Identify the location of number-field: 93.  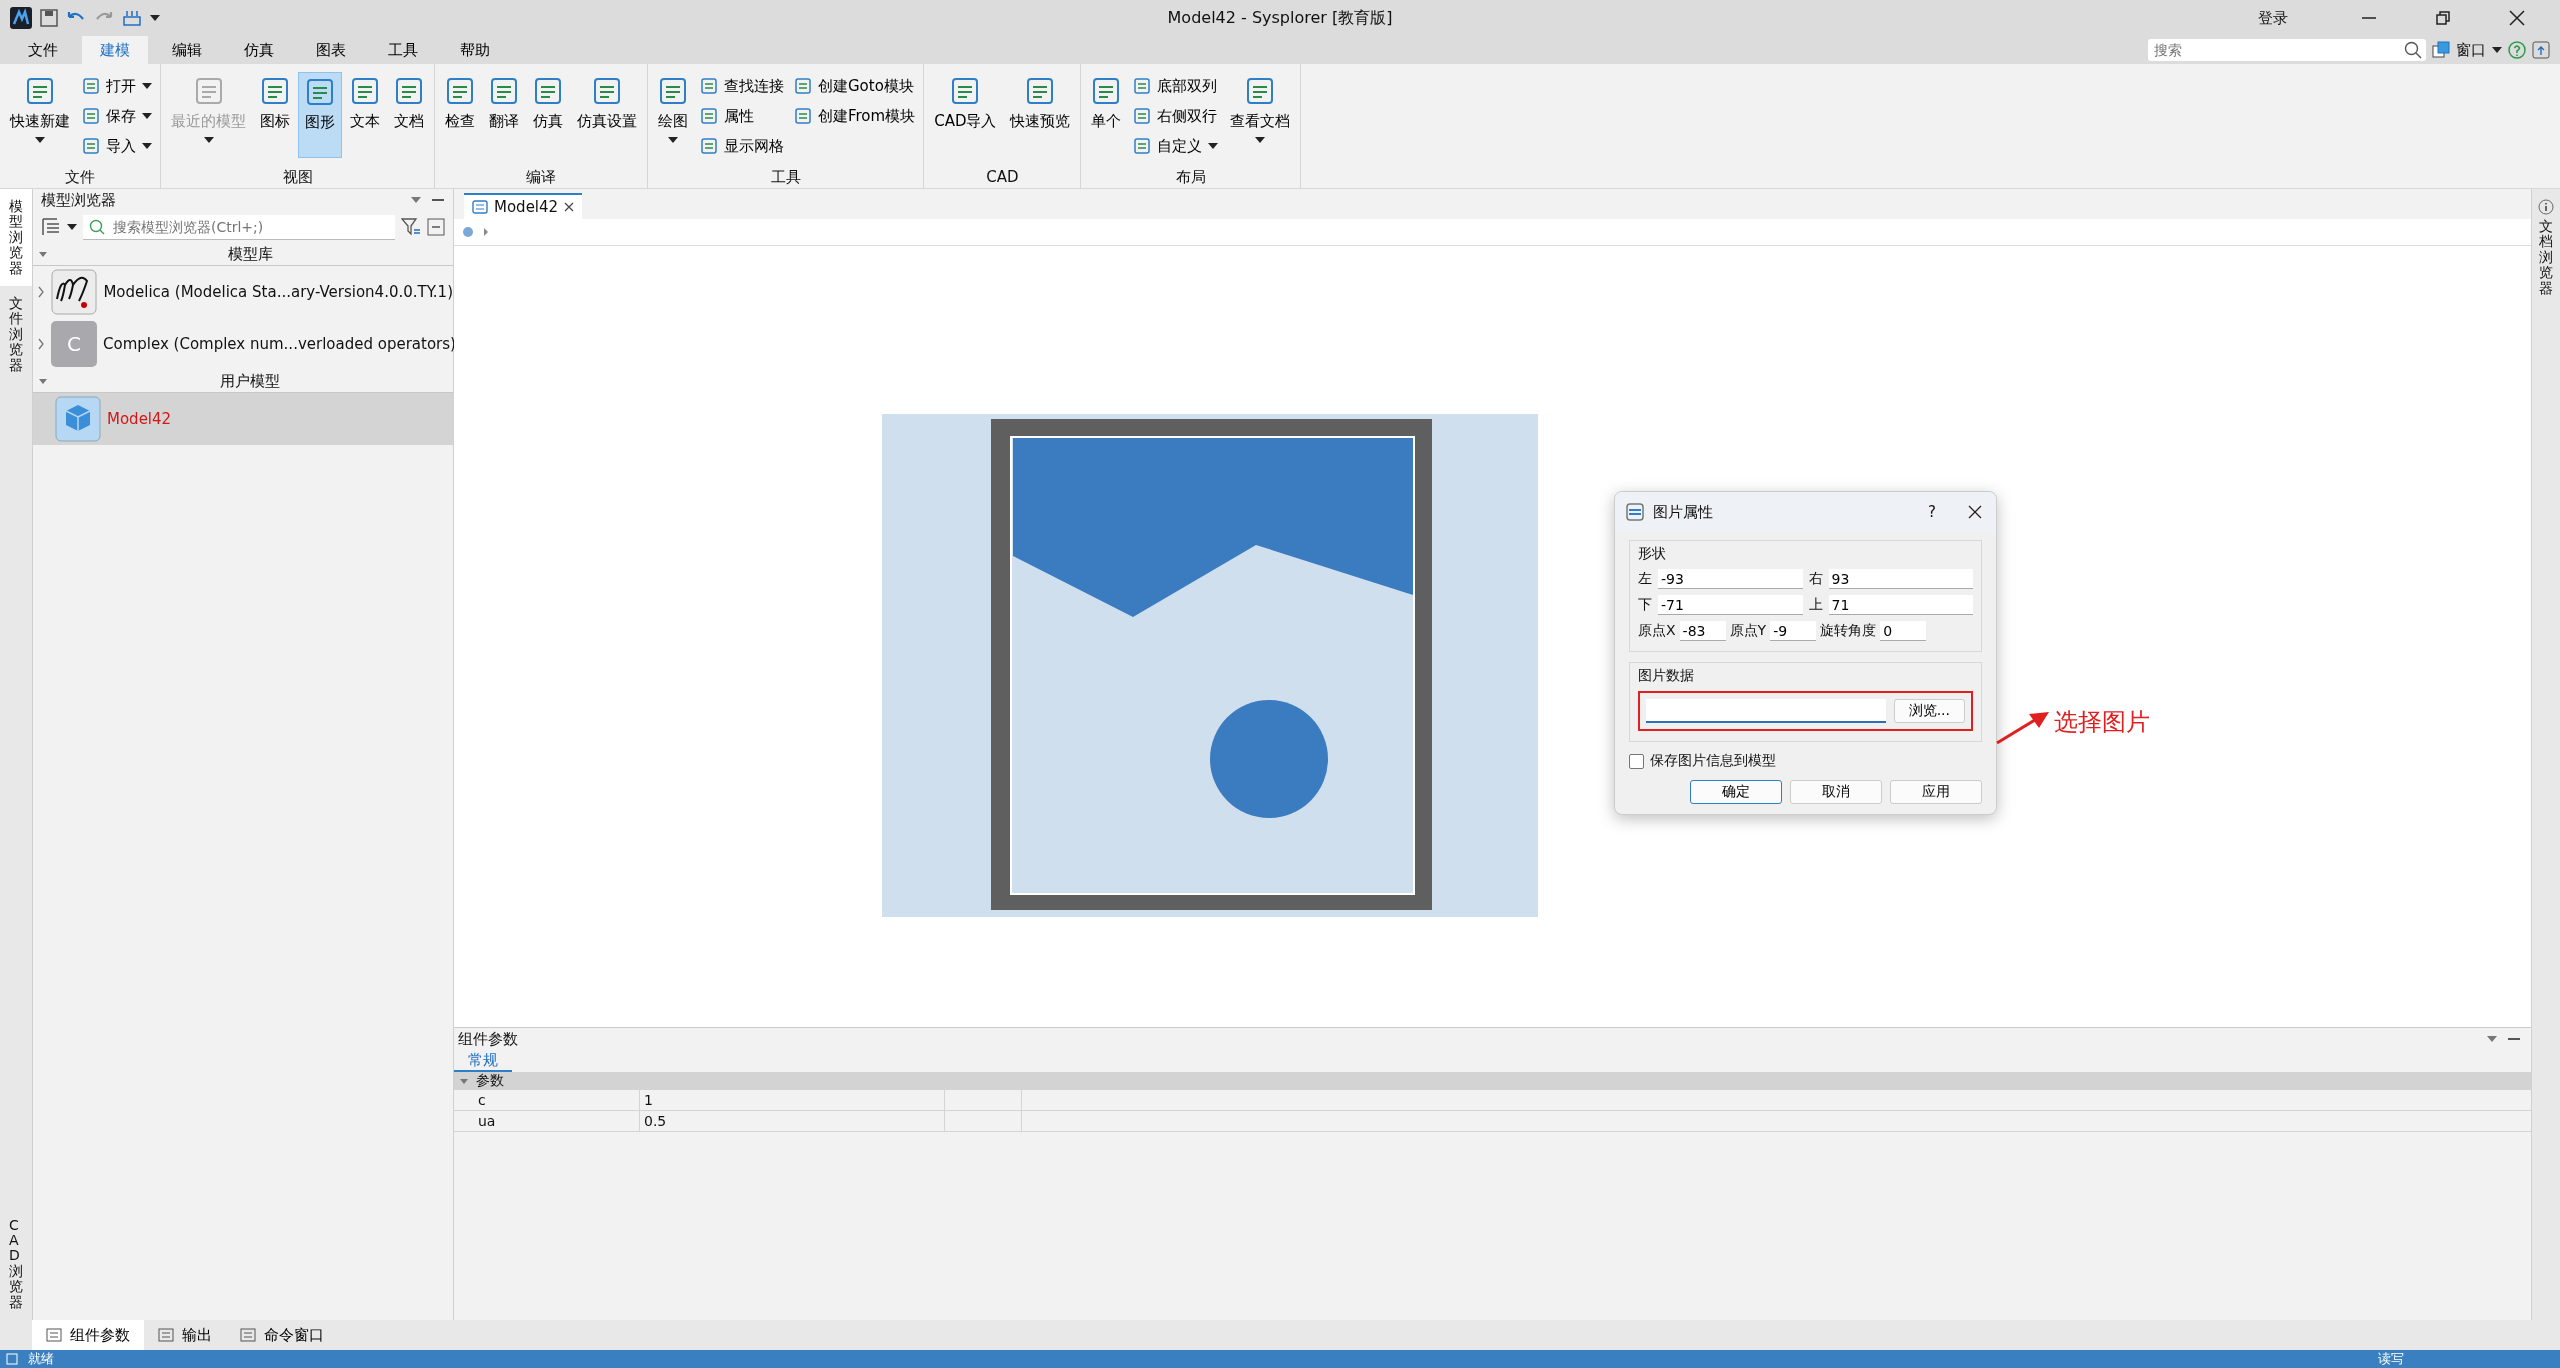
(1900, 579).